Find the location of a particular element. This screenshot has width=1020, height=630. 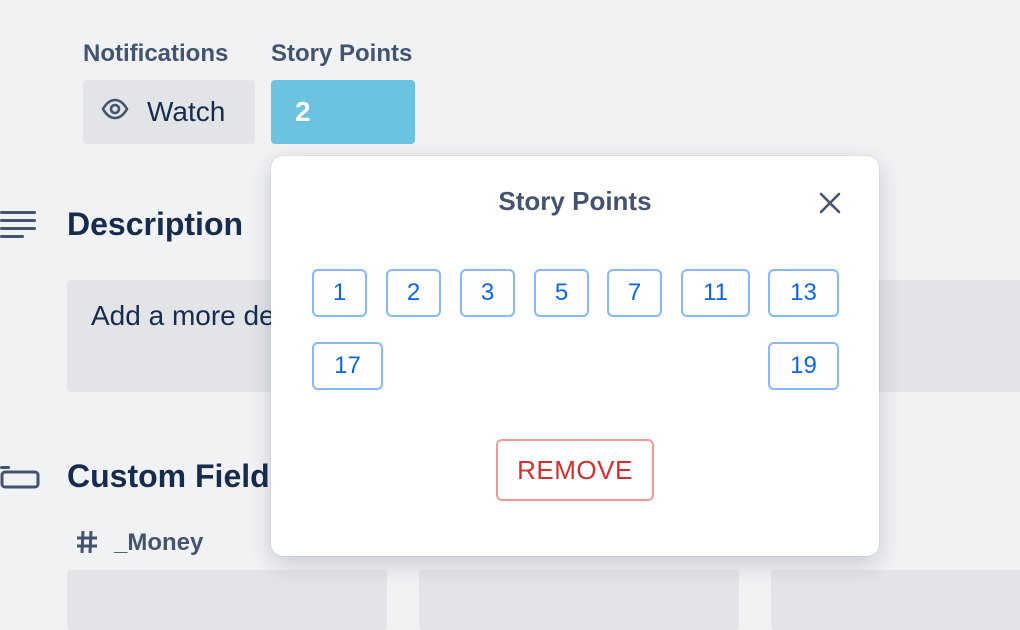

hash-icon is located at coordinates (87, 544).